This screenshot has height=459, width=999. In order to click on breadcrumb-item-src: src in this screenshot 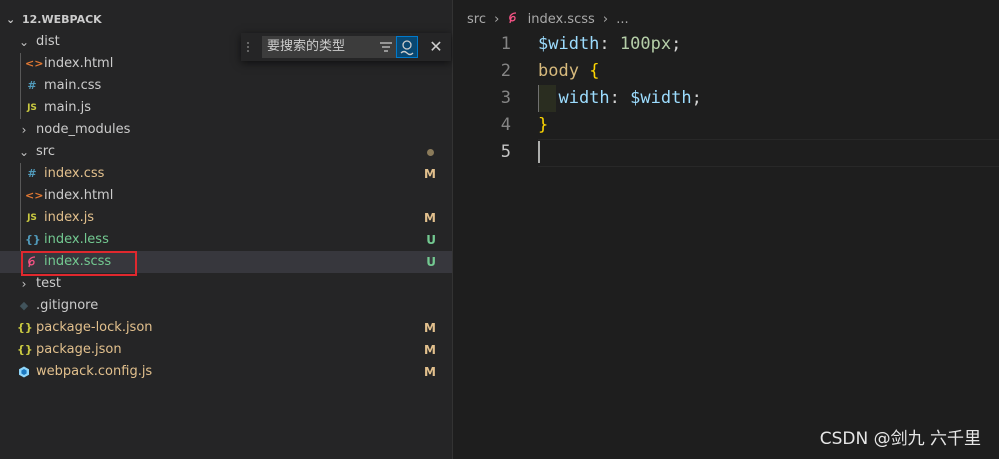, I will do `click(476, 20)`.